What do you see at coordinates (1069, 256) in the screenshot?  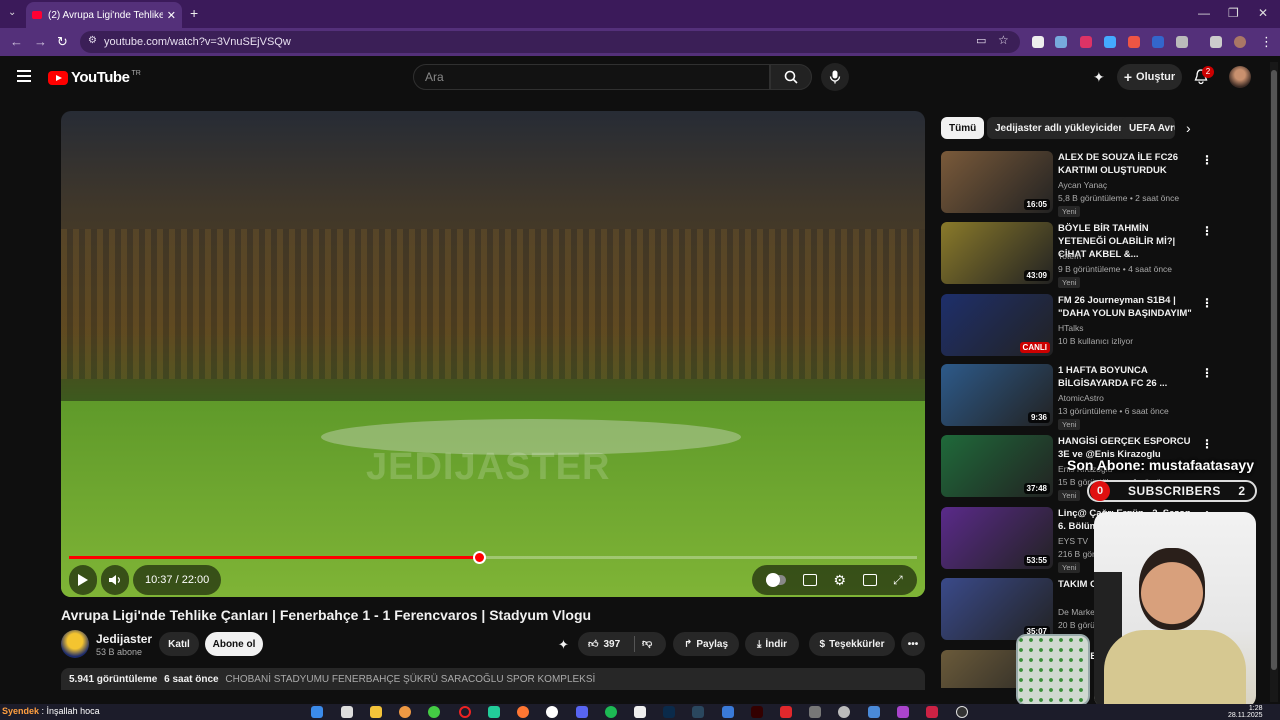 I see `recommendation-channel: Totem` at bounding box center [1069, 256].